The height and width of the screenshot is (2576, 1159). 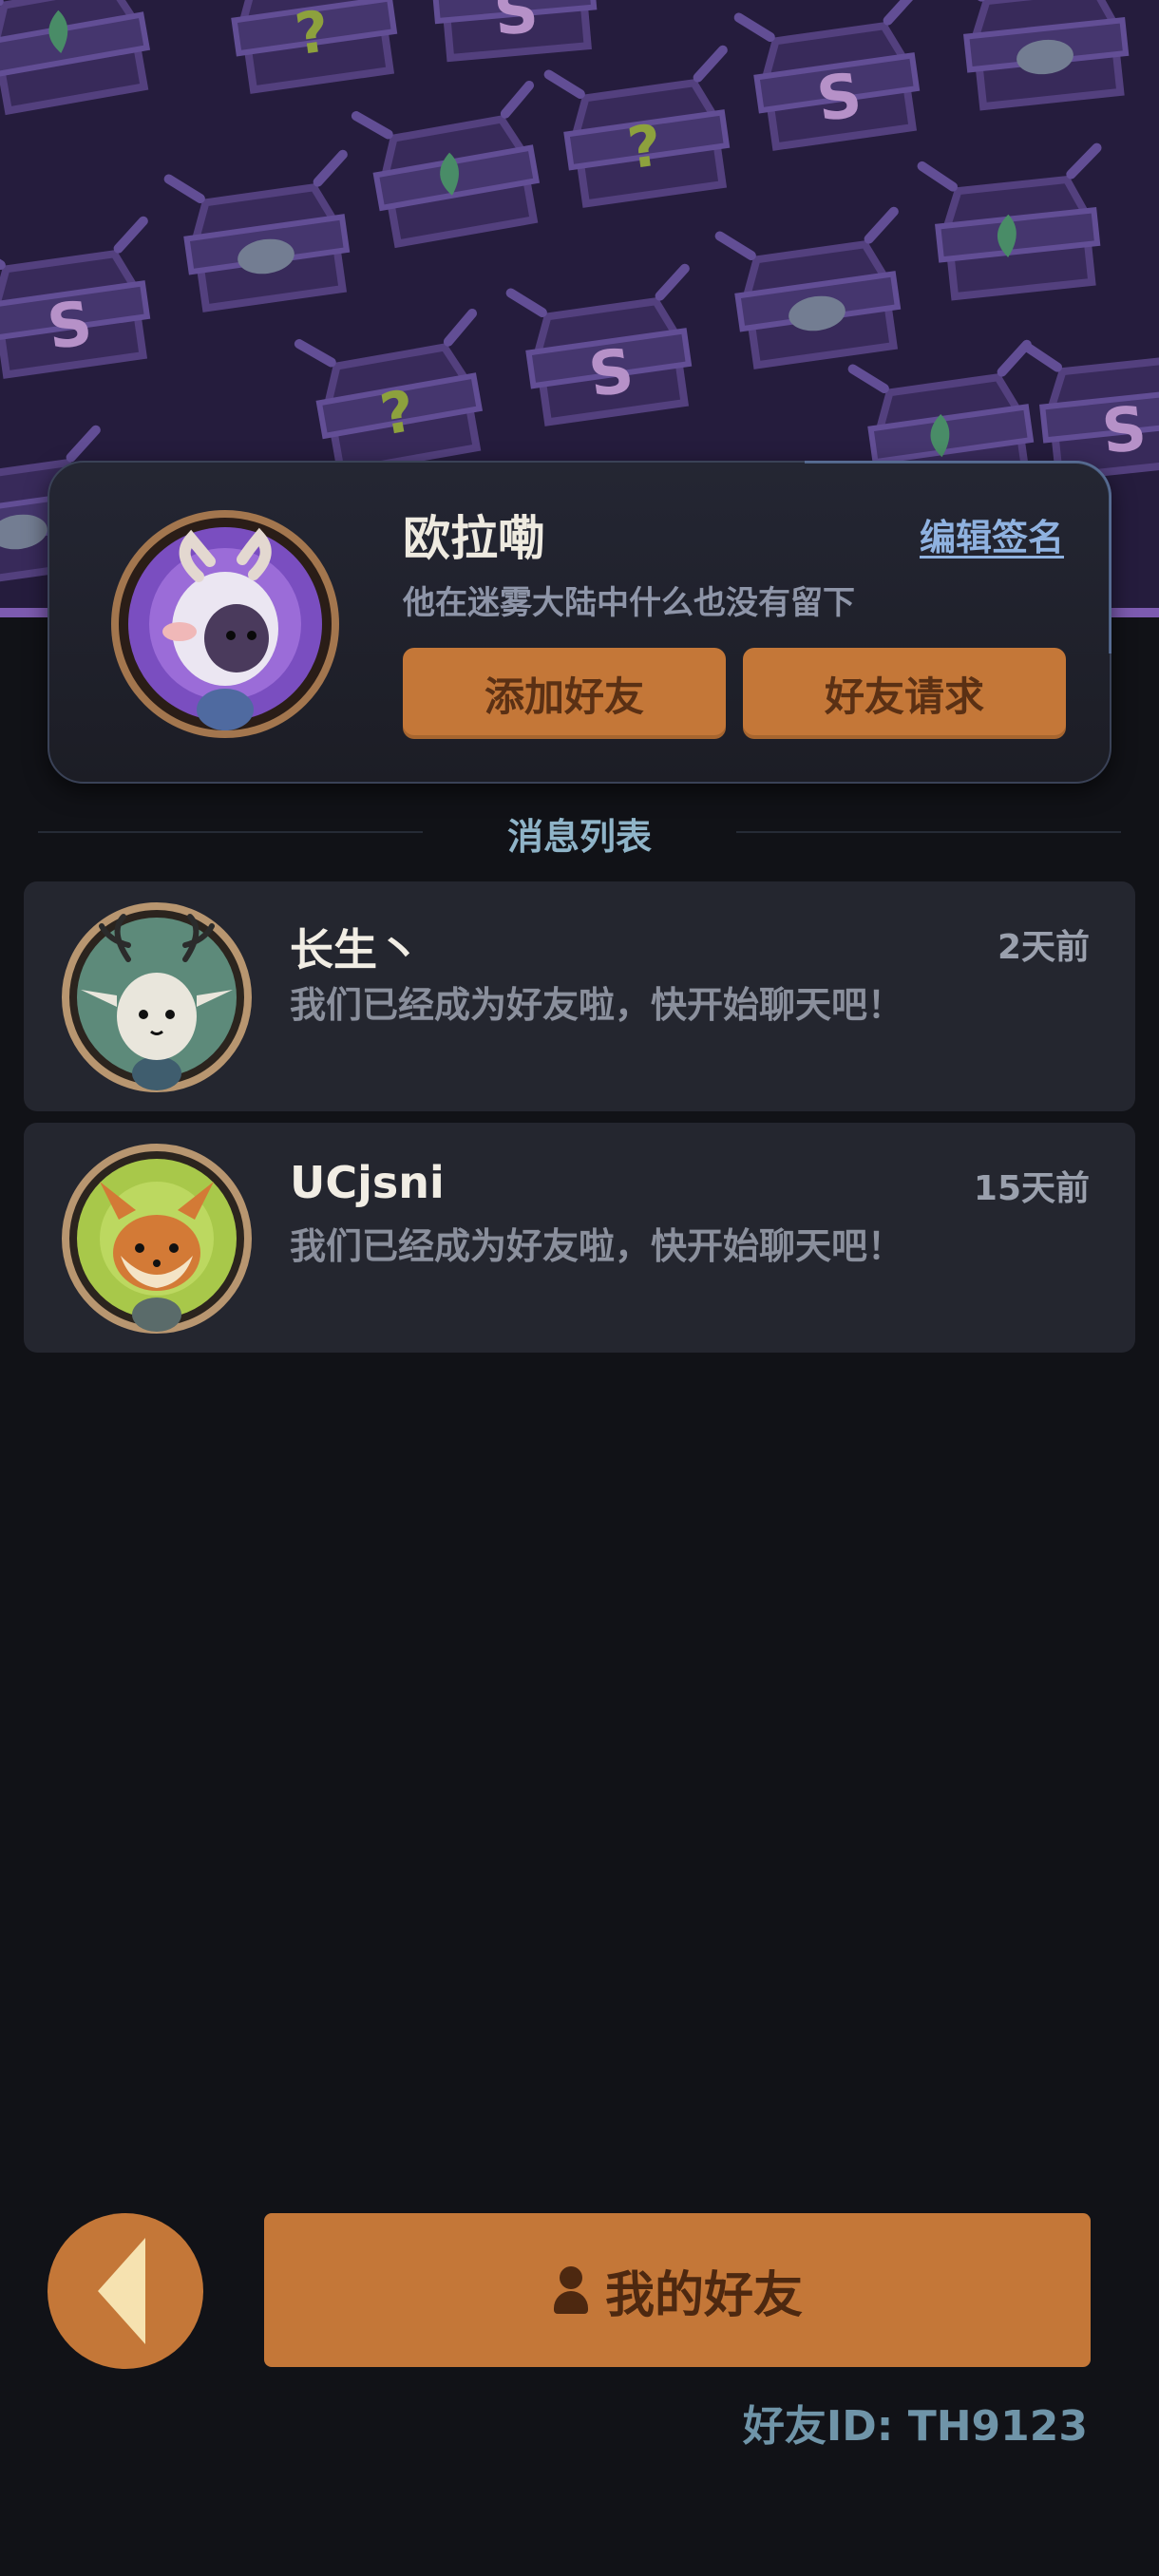 I want to click on profile-signature: 他在迷雾大陆中什么也没有留下, so click(x=629, y=603).